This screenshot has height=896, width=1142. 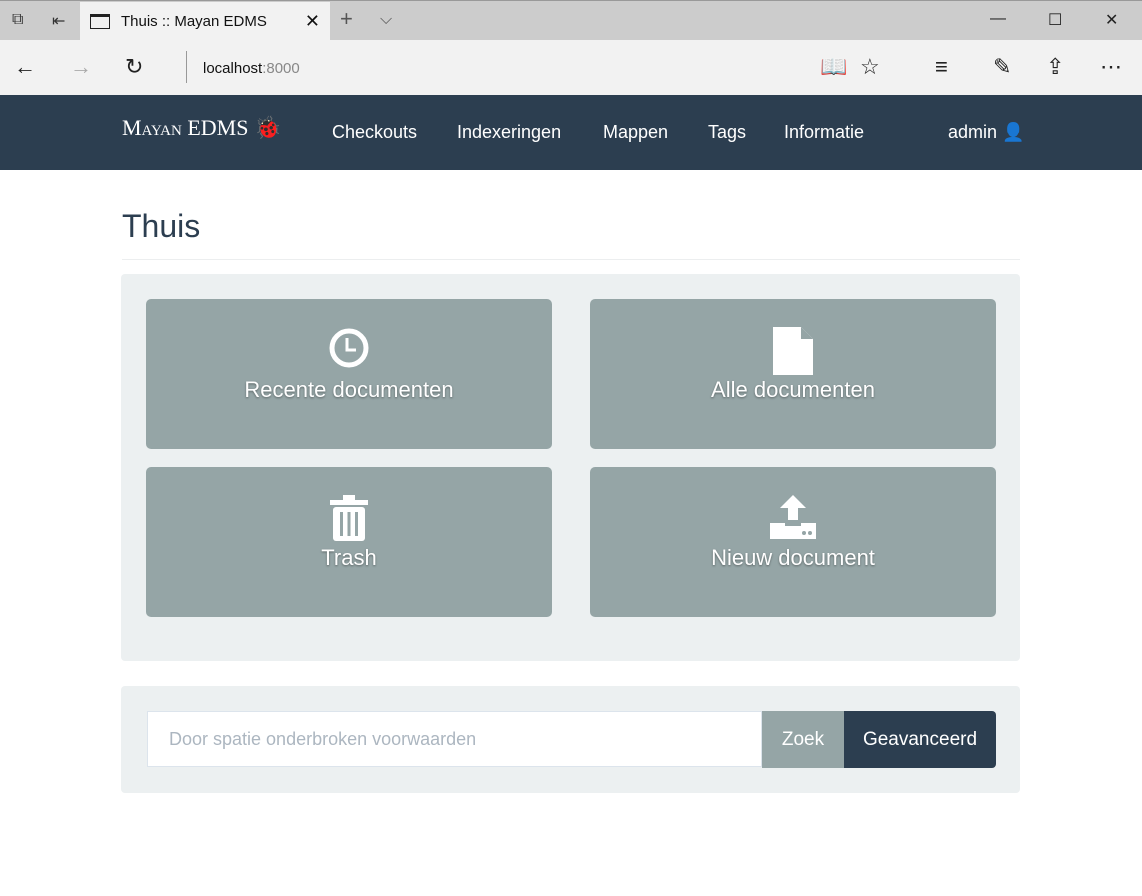 What do you see at coordinates (349, 350) in the screenshot?
I see `clock-icon` at bounding box center [349, 350].